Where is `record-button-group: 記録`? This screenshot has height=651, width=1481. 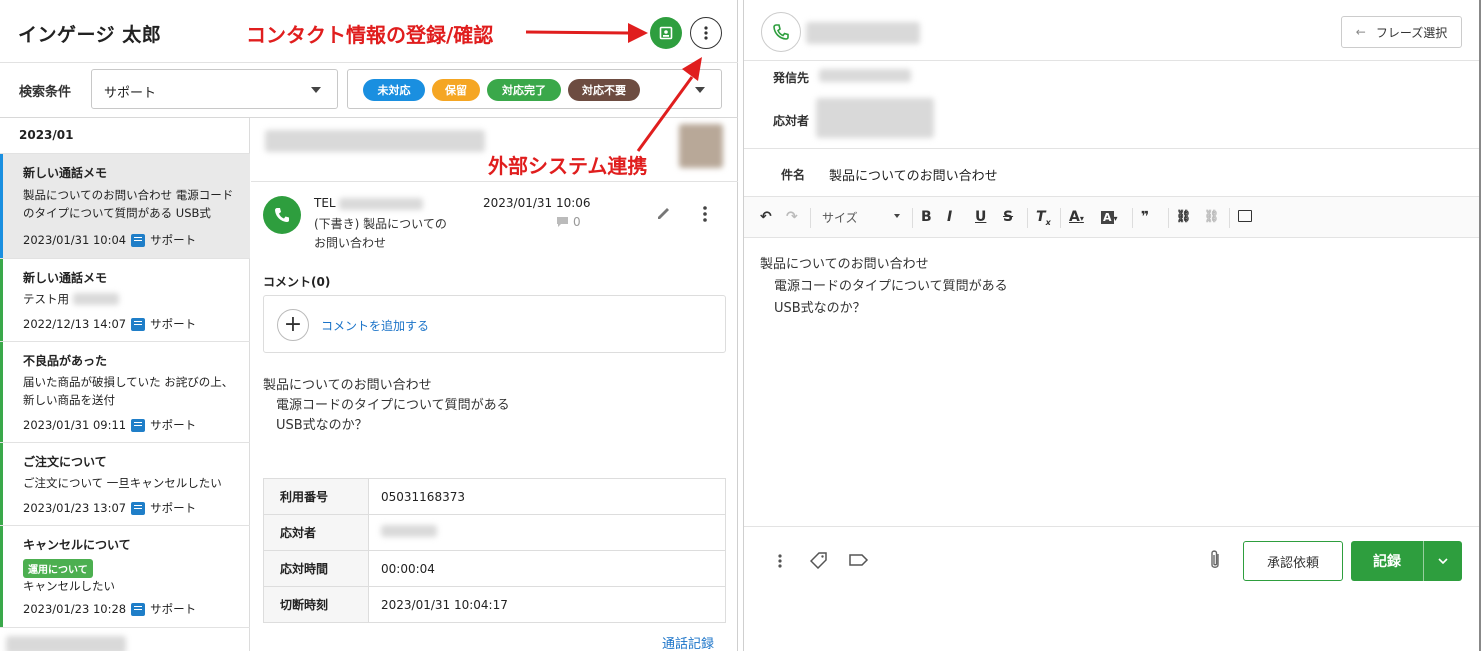 record-button-group: 記録 is located at coordinates (1406, 561).